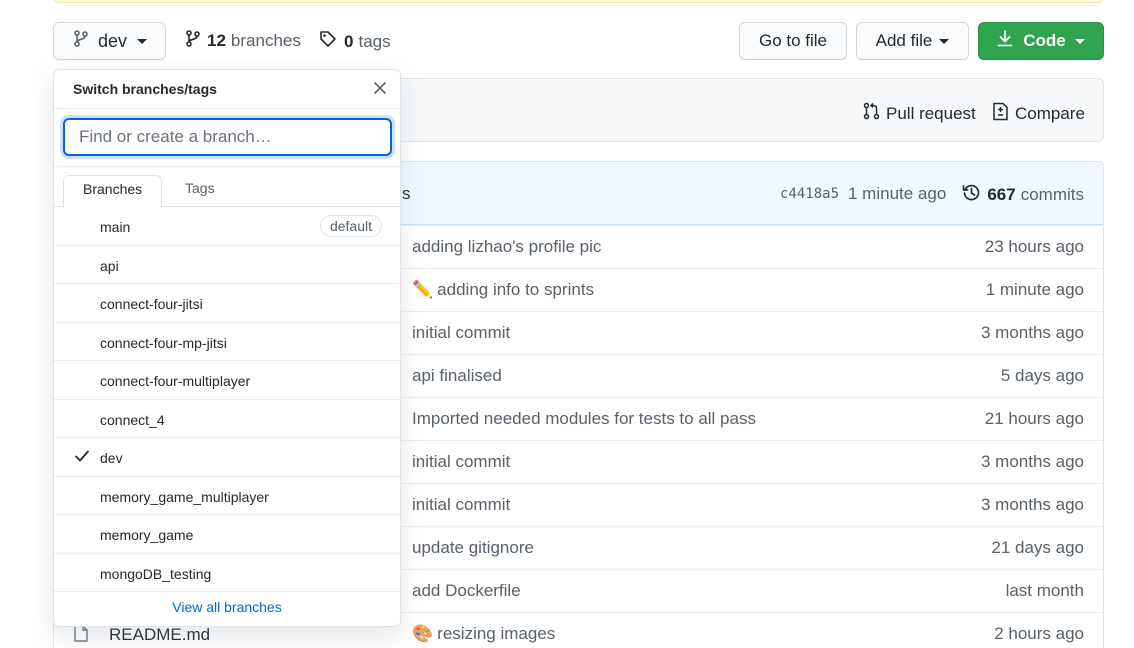 This screenshot has width=1134, height=648. Describe the element at coordinates (423, 289) in the screenshot. I see `commit-emoji: ✏️` at that location.